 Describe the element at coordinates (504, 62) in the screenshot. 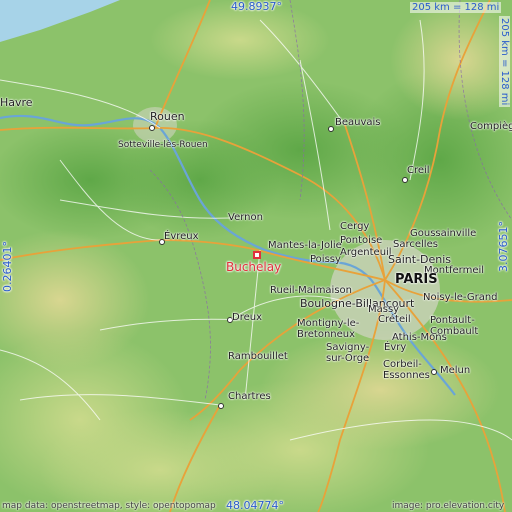

I see `scale-vertical: 205 km = 128 mi` at that location.